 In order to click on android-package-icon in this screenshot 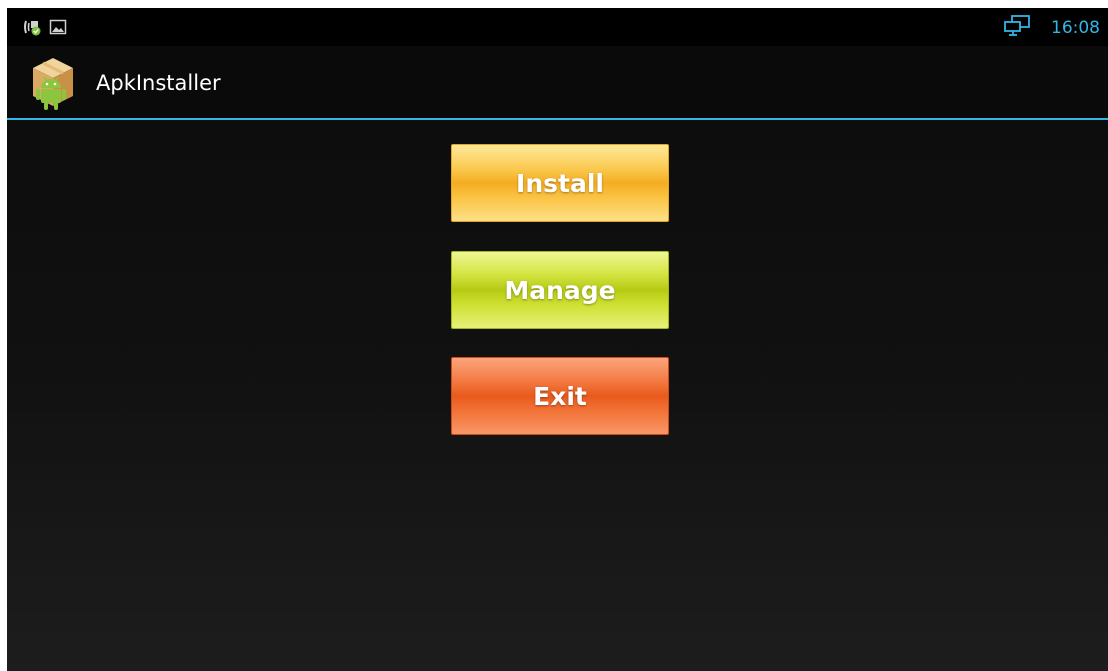, I will do `click(53, 83)`.